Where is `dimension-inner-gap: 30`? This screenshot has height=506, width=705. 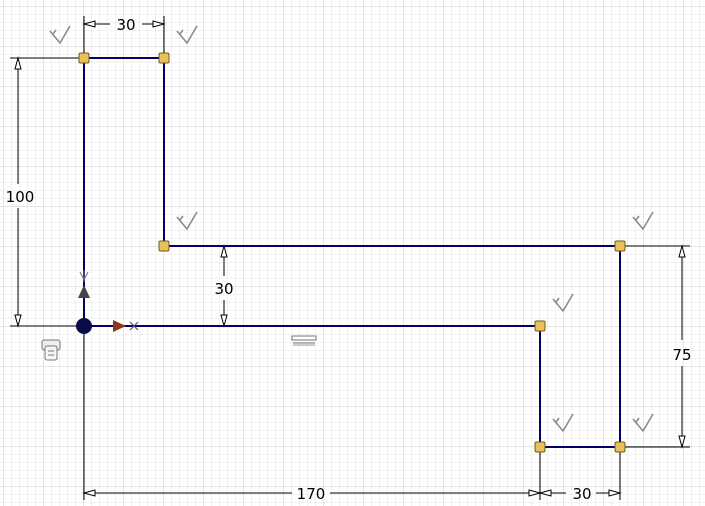
dimension-inner-gap: 30 is located at coordinates (223, 289).